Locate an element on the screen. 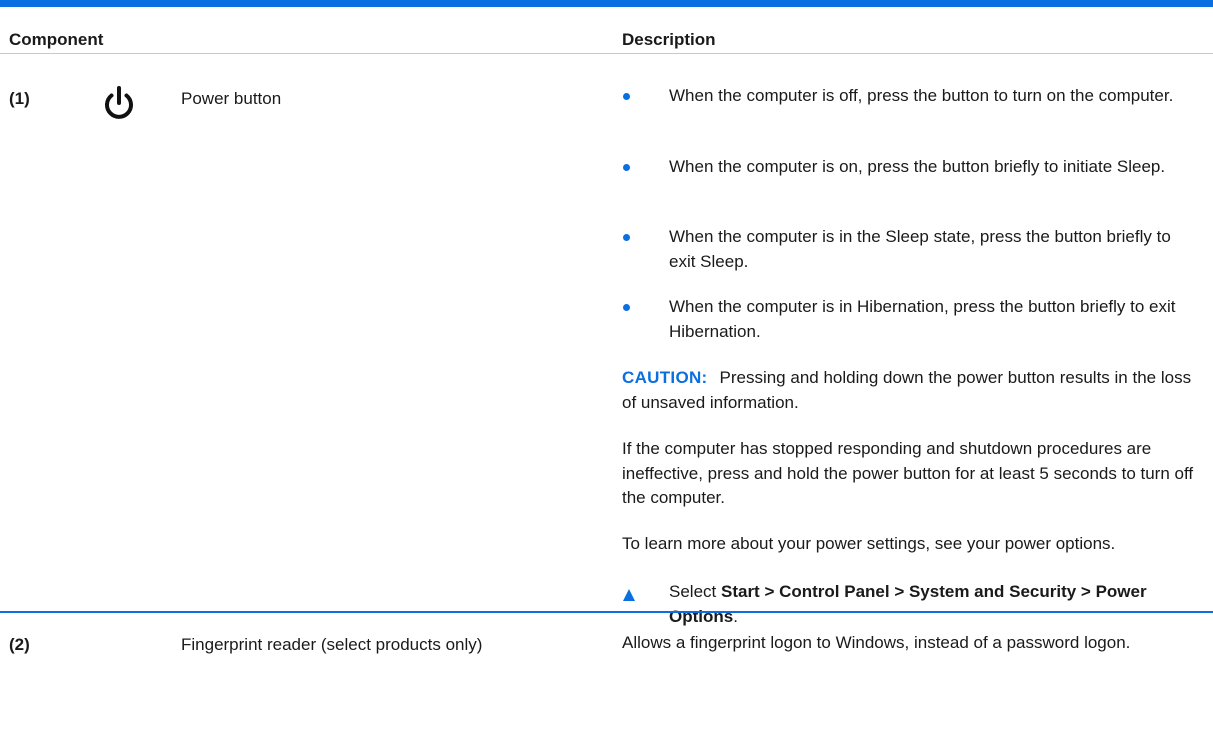  row-2-number: (2) is located at coordinates (19, 644).